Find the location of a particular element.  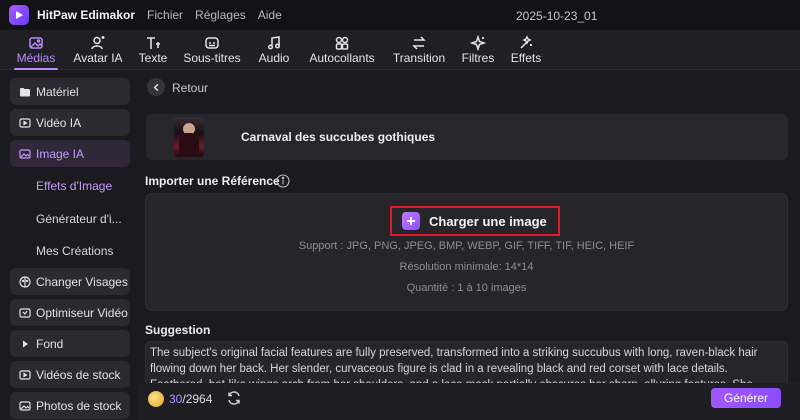

upload-min-resolution: Résolution minimale: 14*14 is located at coordinates (466, 267).